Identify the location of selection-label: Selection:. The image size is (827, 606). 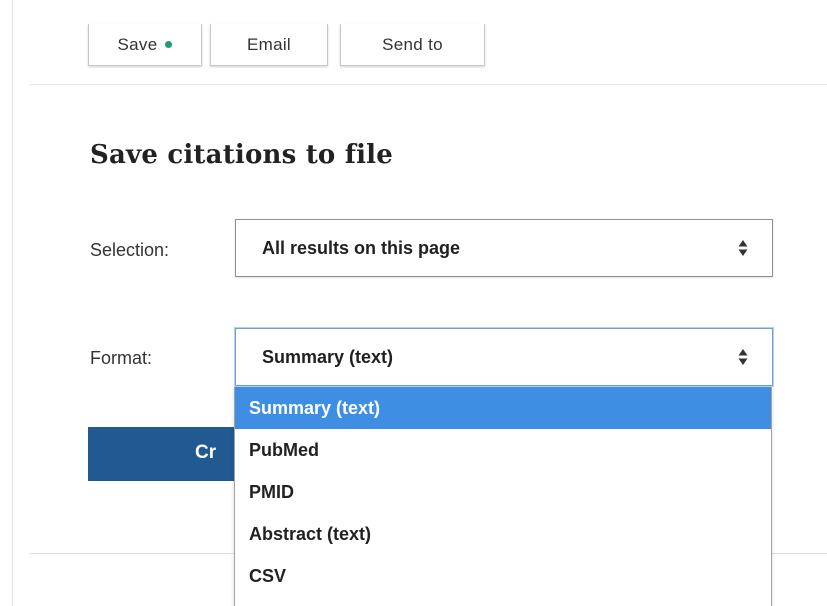
(130, 250).